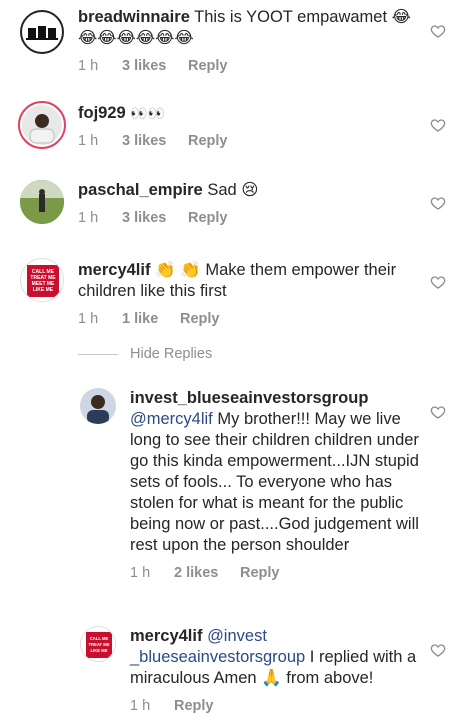 The image size is (472, 722). What do you see at coordinates (145, 354) in the screenshot?
I see `hide-replies-button: Hide Replies` at bounding box center [145, 354].